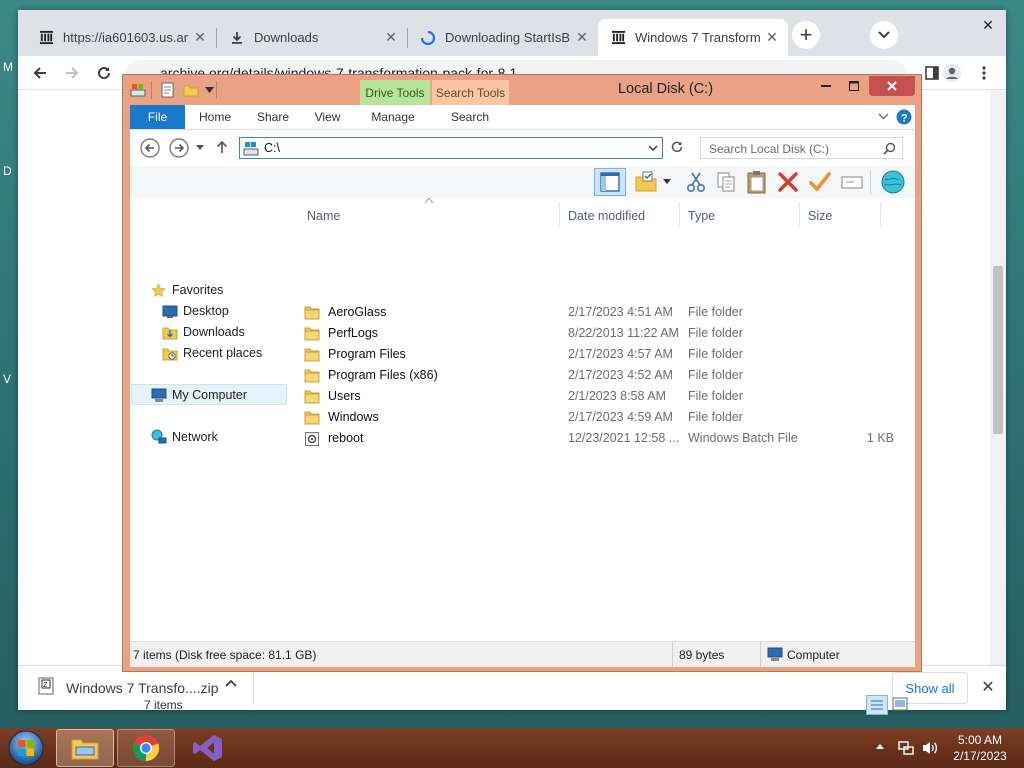 This screenshot has width=1024, height=768. I want to click on maximize-button, so click(854, 86).